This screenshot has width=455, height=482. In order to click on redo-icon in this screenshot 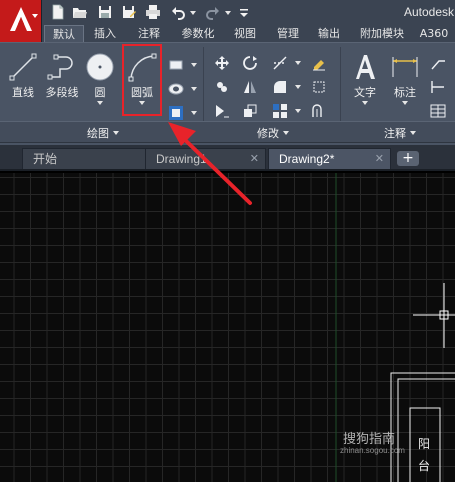, I will do `click(213, 12)`.